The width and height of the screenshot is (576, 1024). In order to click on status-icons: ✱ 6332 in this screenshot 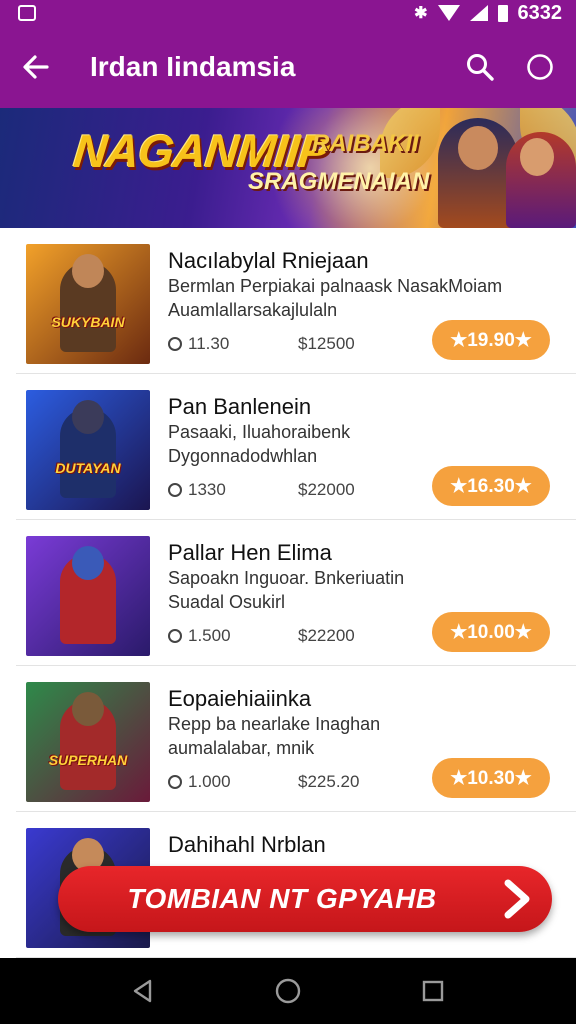, I will do `click(488, 13)`.